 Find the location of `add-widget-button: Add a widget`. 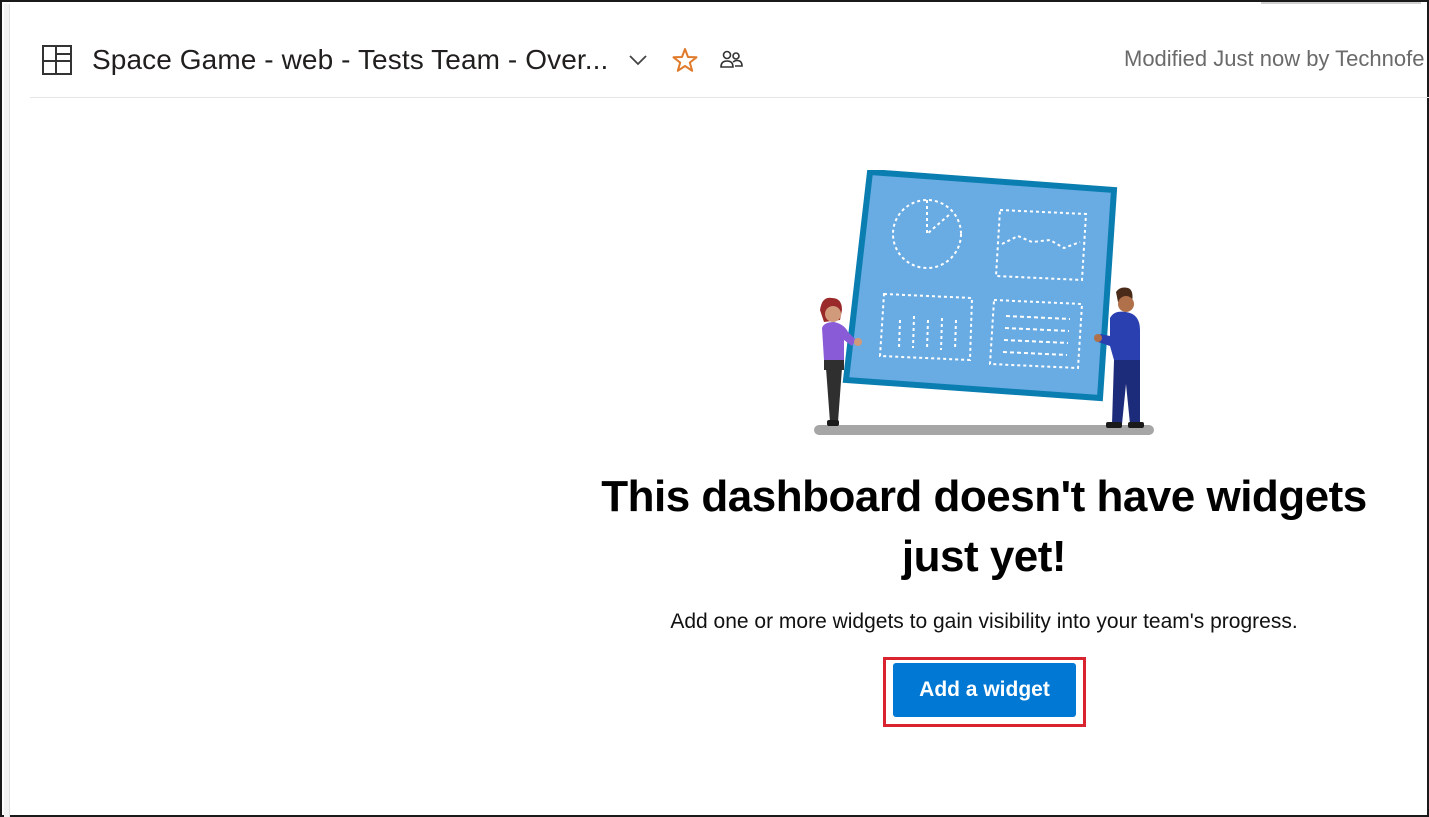

add-widget-button: Add a widget is located at coordinates (984, 690).